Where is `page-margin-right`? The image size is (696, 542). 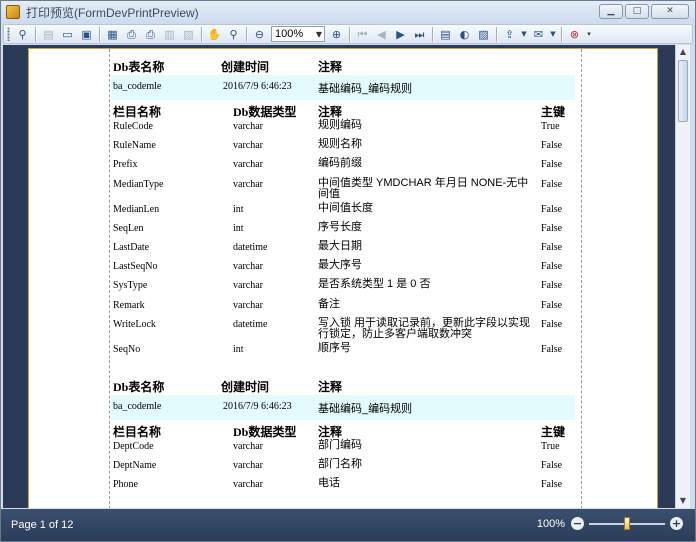 page-margin-right is located at coordinates (581, 278).